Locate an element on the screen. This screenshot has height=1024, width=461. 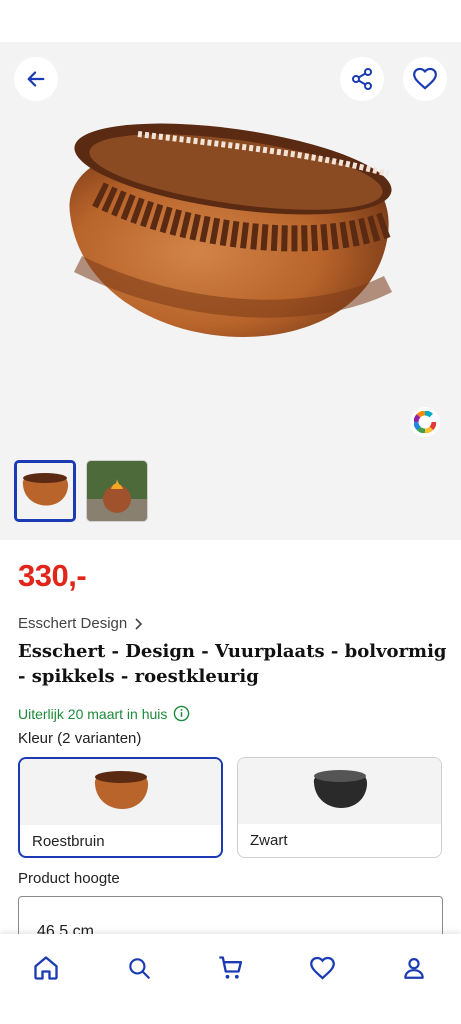
price: 330,- is located at coordinates (52, 575).